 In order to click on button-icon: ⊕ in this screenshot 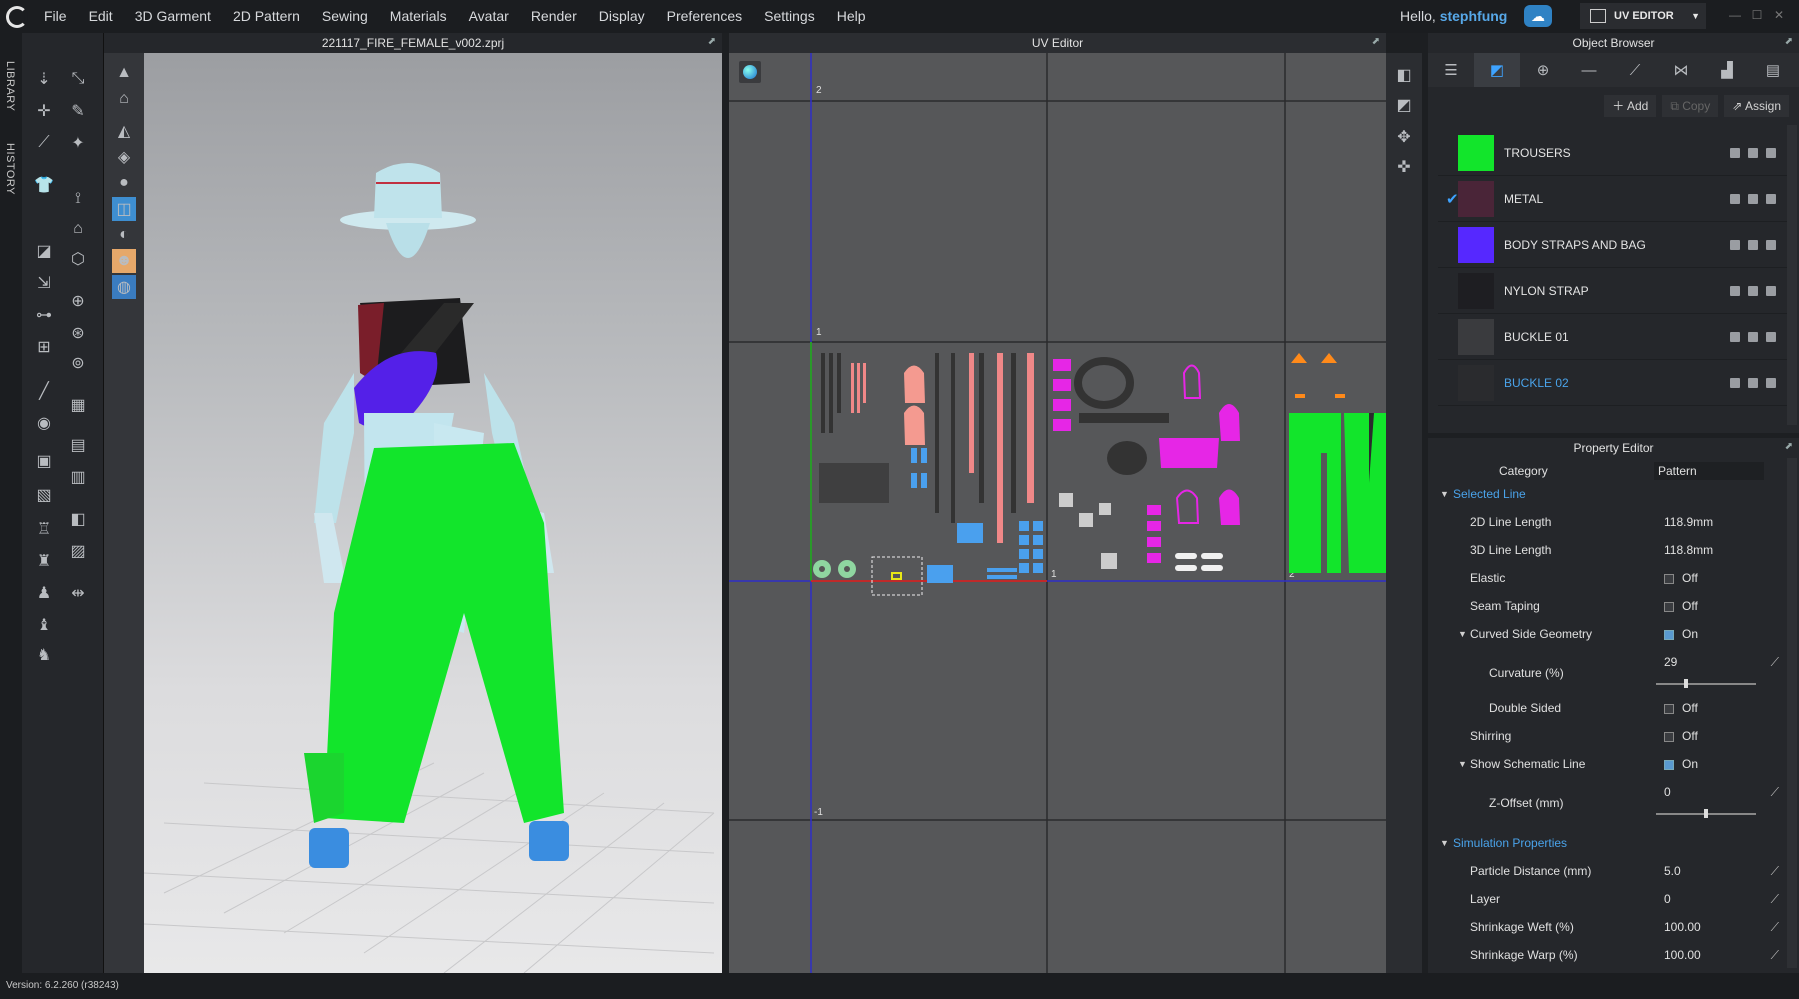, I will do `click(78, 301)`.